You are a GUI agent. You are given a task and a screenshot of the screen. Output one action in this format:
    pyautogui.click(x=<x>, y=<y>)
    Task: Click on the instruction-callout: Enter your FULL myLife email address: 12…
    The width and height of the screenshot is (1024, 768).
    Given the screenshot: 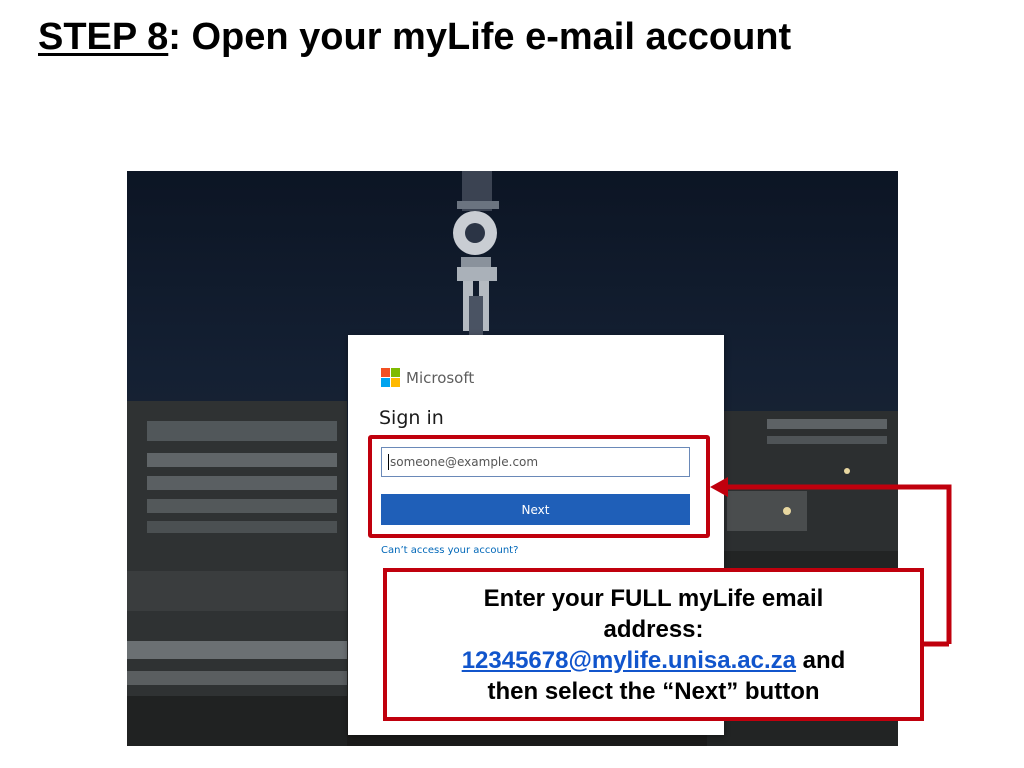 What is the action you would take?
    pyautogui.click(x=653, y=644)
    